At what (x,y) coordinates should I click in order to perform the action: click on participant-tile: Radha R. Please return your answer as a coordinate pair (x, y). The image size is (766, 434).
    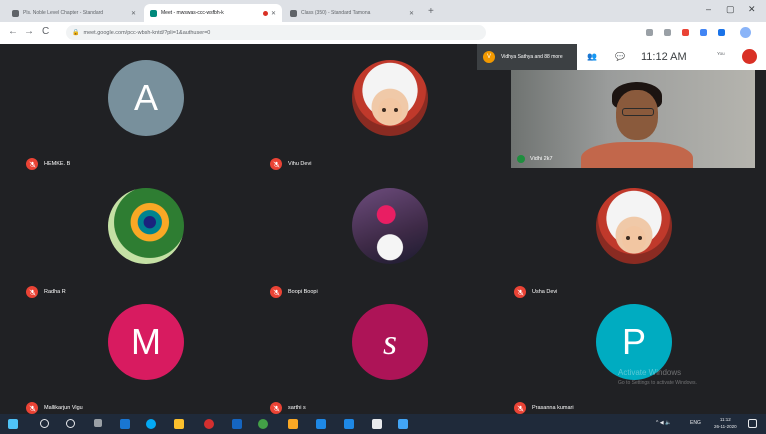
    Looking at the image, I should click on (137, 243).